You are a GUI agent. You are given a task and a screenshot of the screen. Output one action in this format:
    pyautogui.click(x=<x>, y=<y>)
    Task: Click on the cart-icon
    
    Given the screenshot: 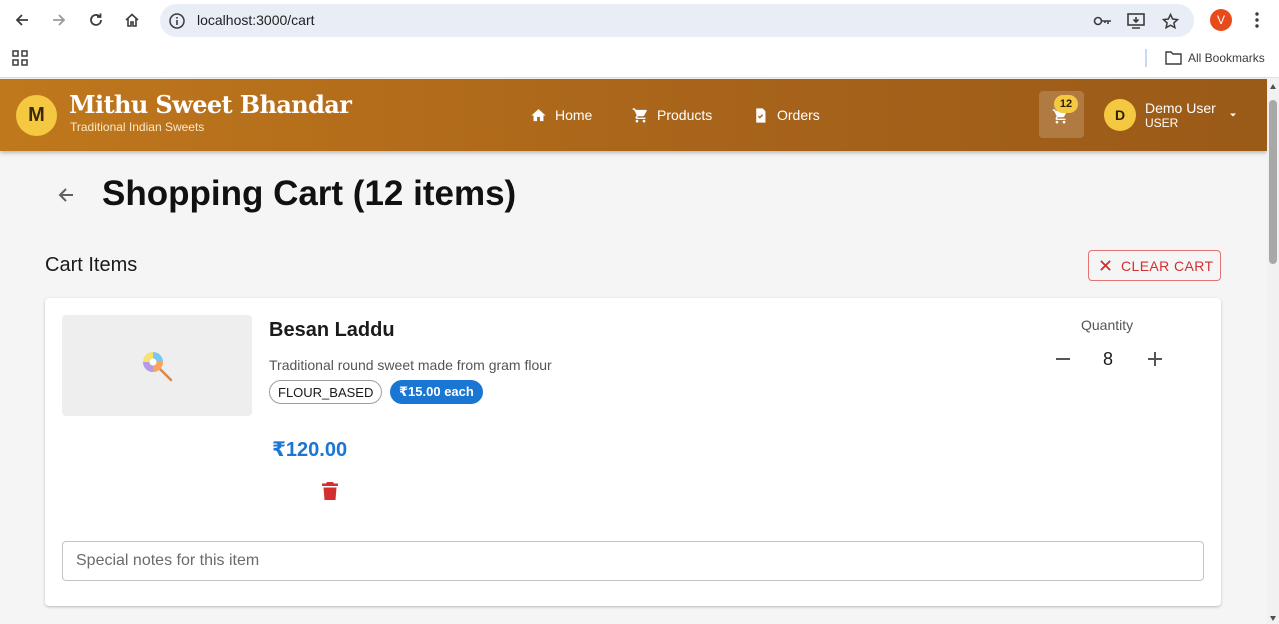 What is the action you would take?
    pyautogui.click(x=639, y=115)
    